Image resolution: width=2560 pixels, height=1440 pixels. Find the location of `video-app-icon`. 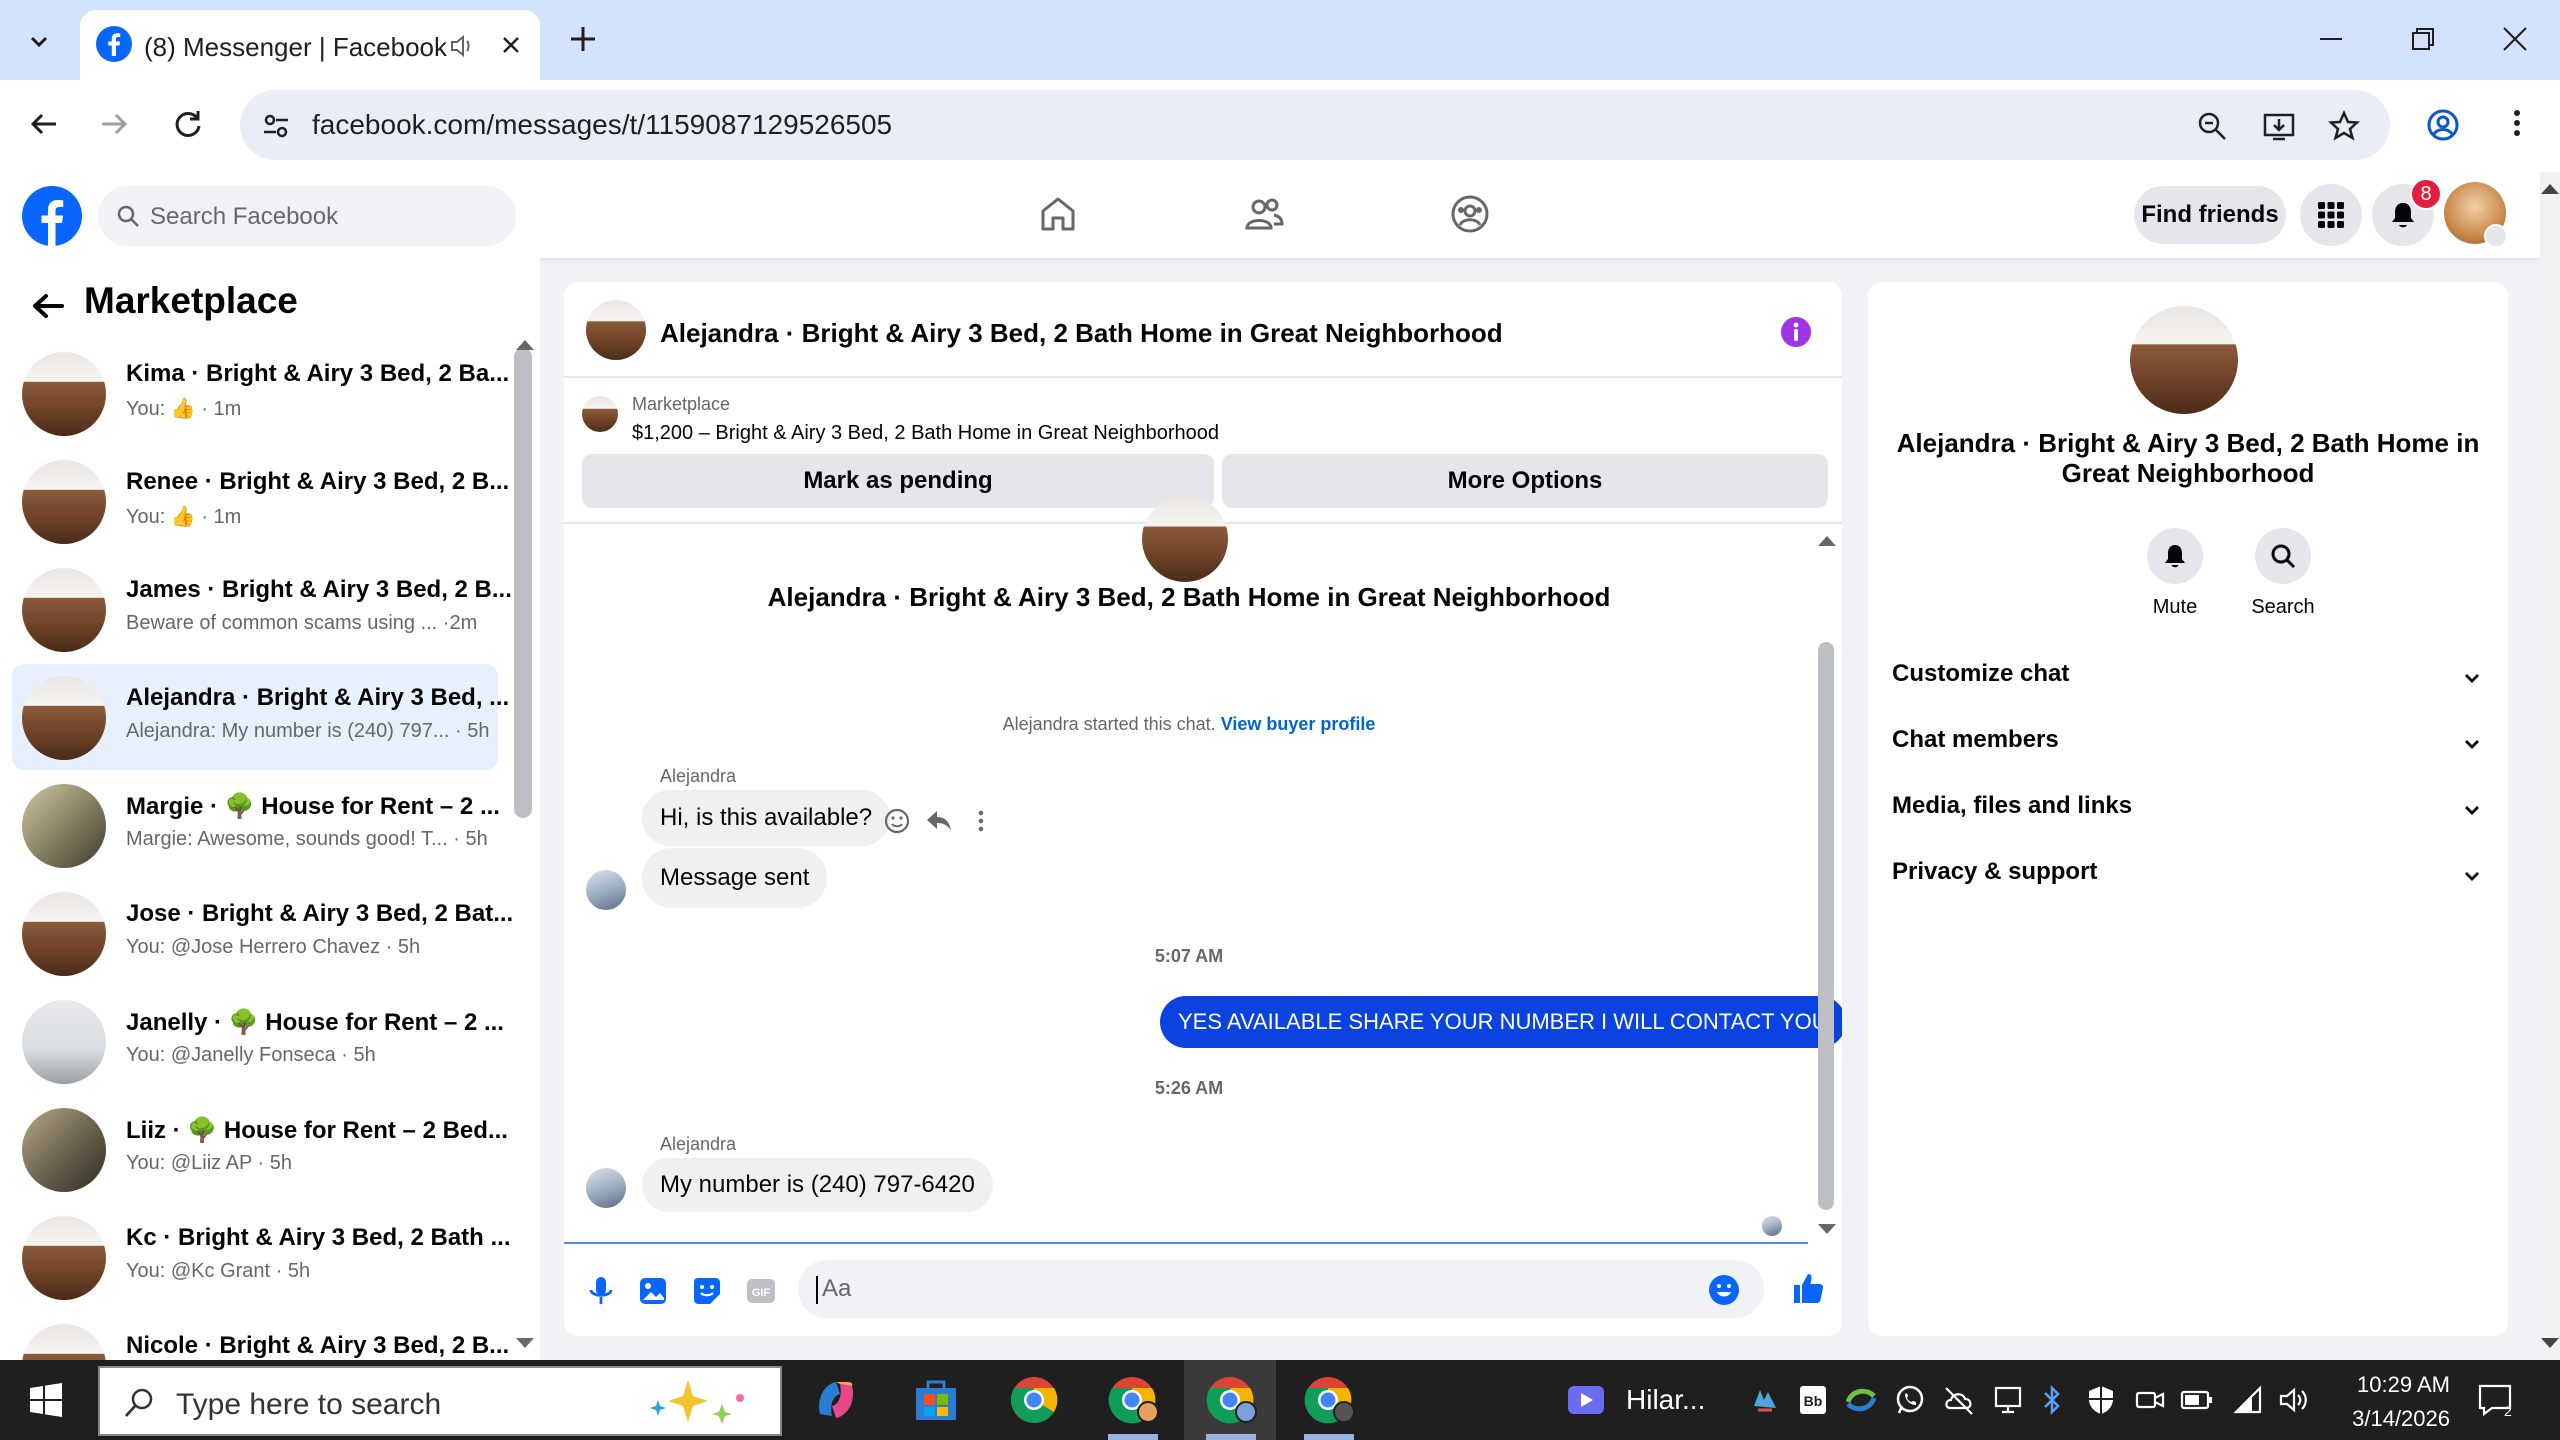

video-app-icon is located at coordinates (1586, 1400).